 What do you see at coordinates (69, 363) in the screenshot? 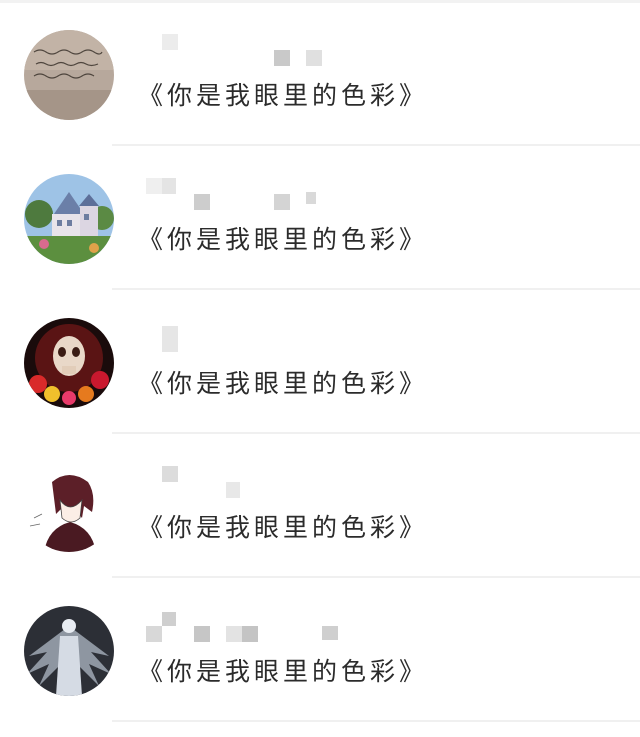
I see `skull-roses-avatar` at bounding box center [69, 363].